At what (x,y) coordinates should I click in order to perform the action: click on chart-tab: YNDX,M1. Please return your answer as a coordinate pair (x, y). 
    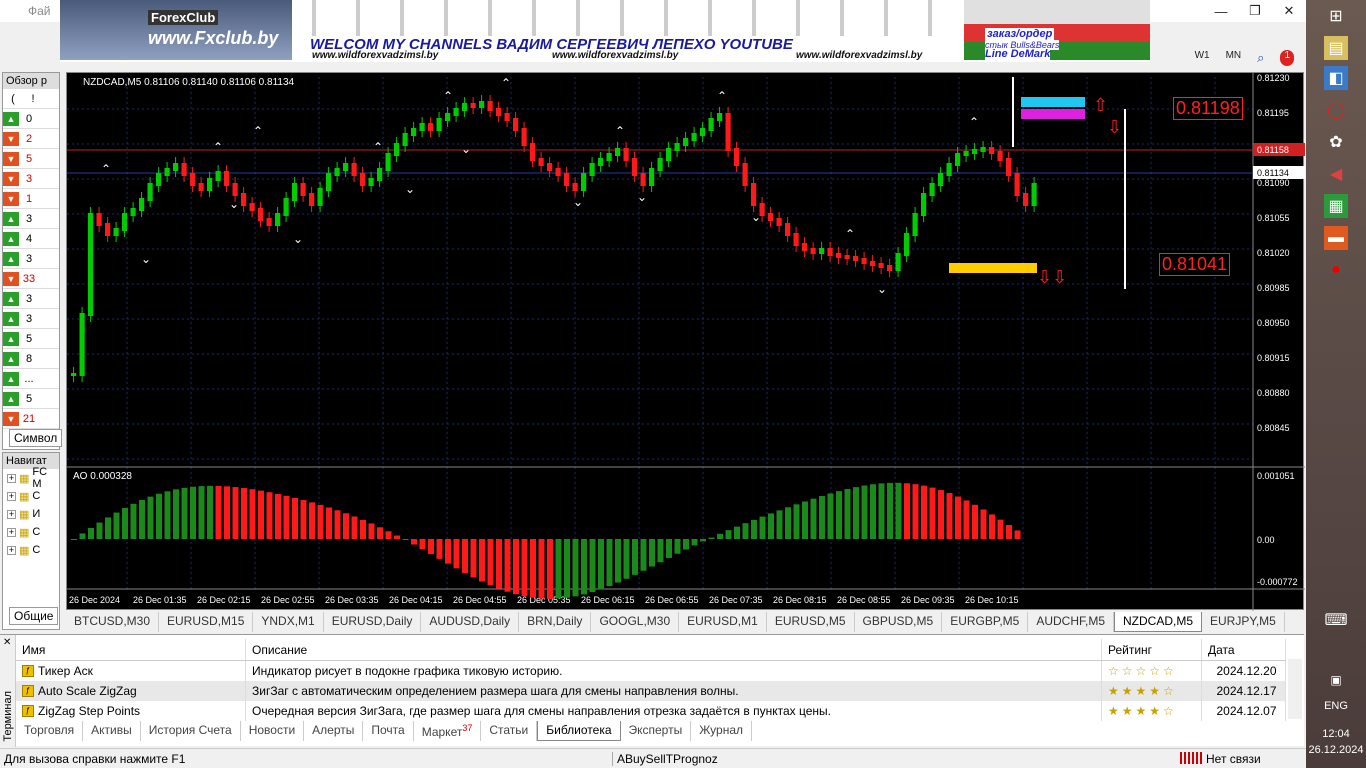
    Looking at the image, I should click on (288, 622).